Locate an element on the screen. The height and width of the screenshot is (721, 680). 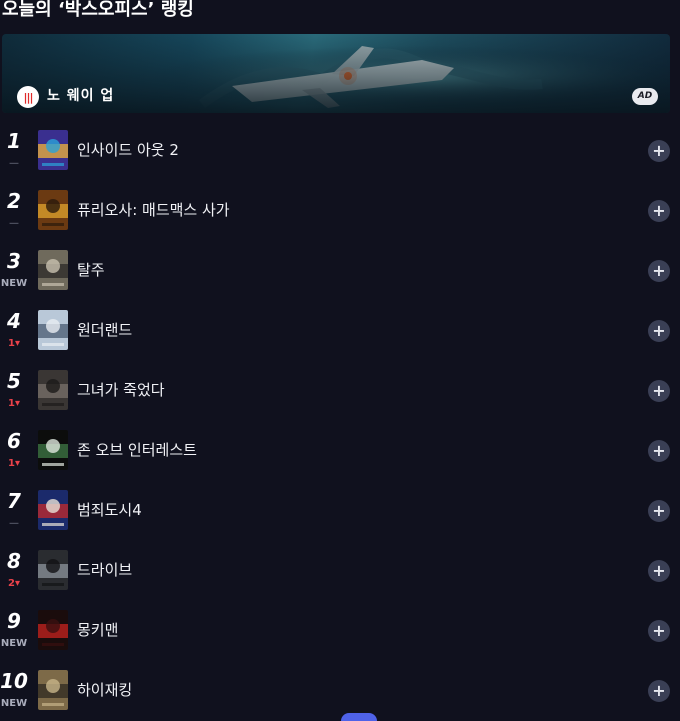
rank-number: 8 is located at coordinates (14, 561).